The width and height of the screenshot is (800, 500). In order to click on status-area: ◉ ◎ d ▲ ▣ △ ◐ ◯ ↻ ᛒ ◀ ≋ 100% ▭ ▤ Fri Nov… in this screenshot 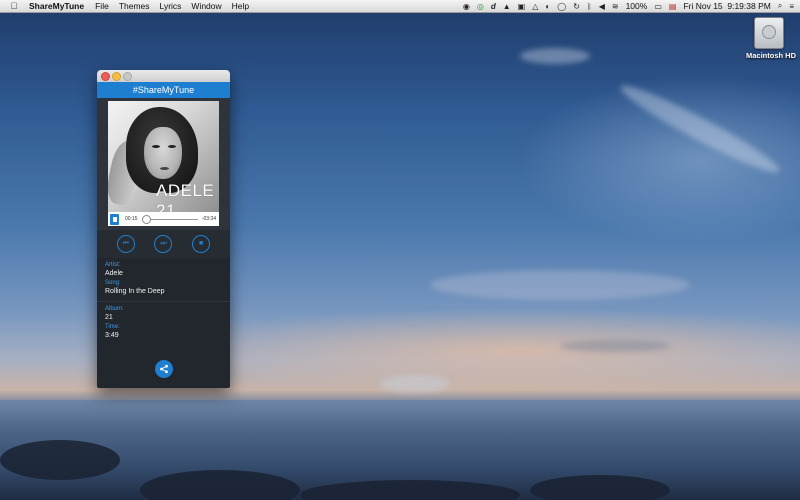, I will do `click(628, 6)`.